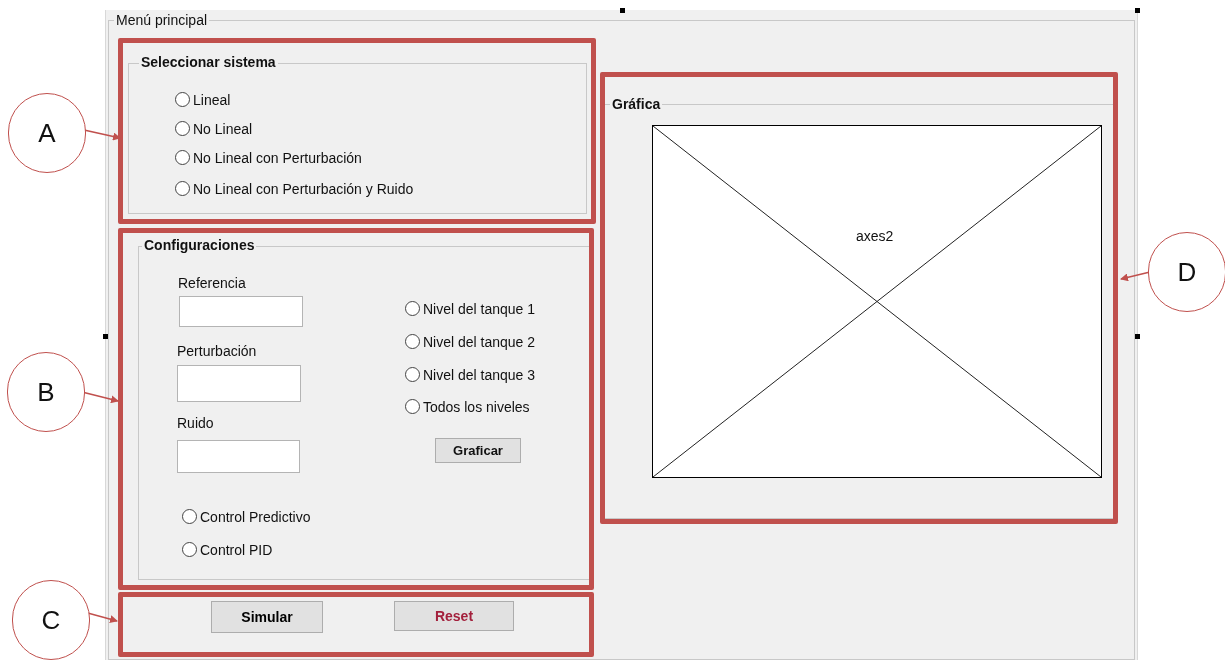 The height and width of the screenshot is (660, 1225). What do you see at coordinates (470, 374) in the screenshot?
I see `radio-button: Nivel del tanque 3` at bounding box center [470, 374].